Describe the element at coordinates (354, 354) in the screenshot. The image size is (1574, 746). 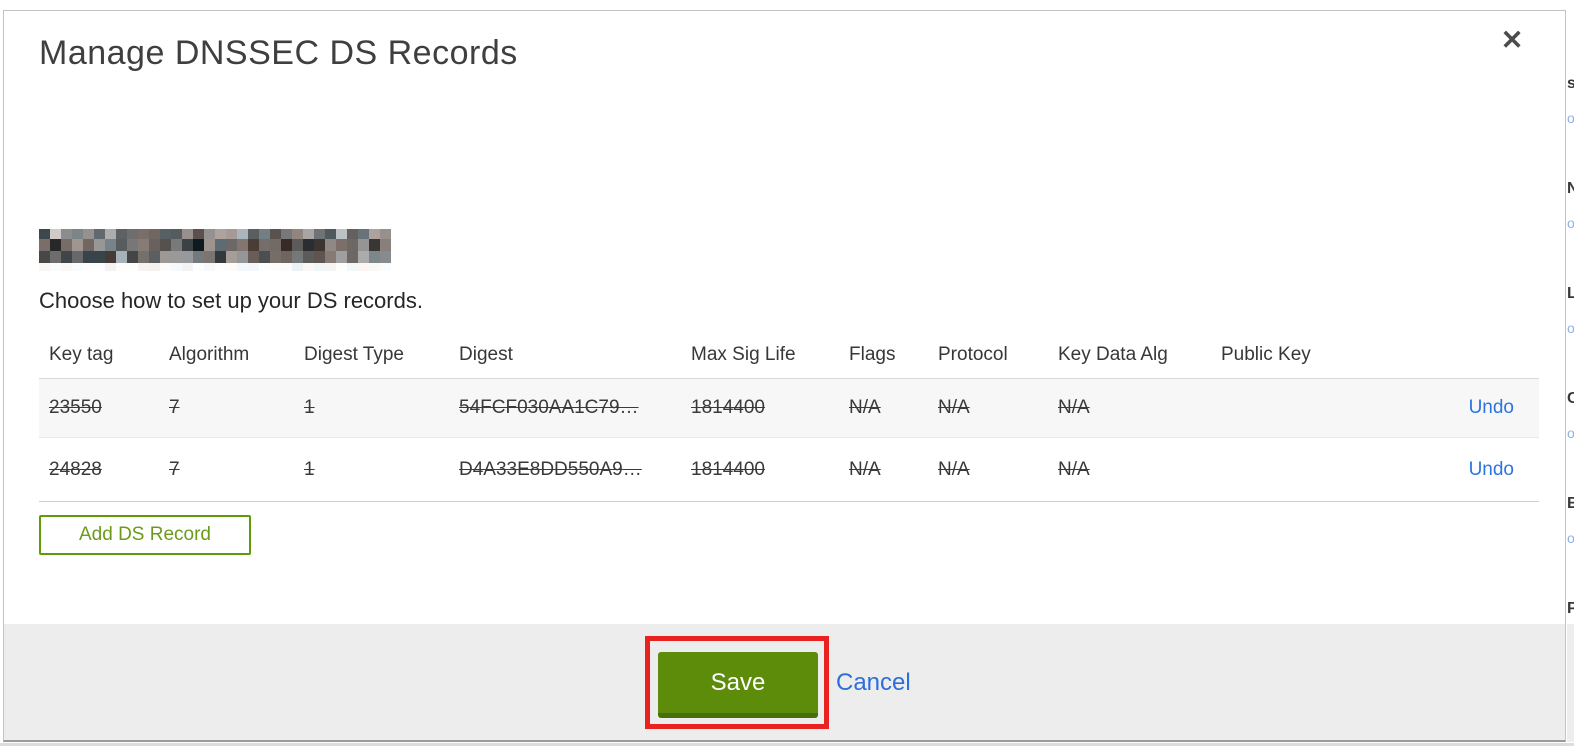
I see `column-header: Digest Type` at that location.